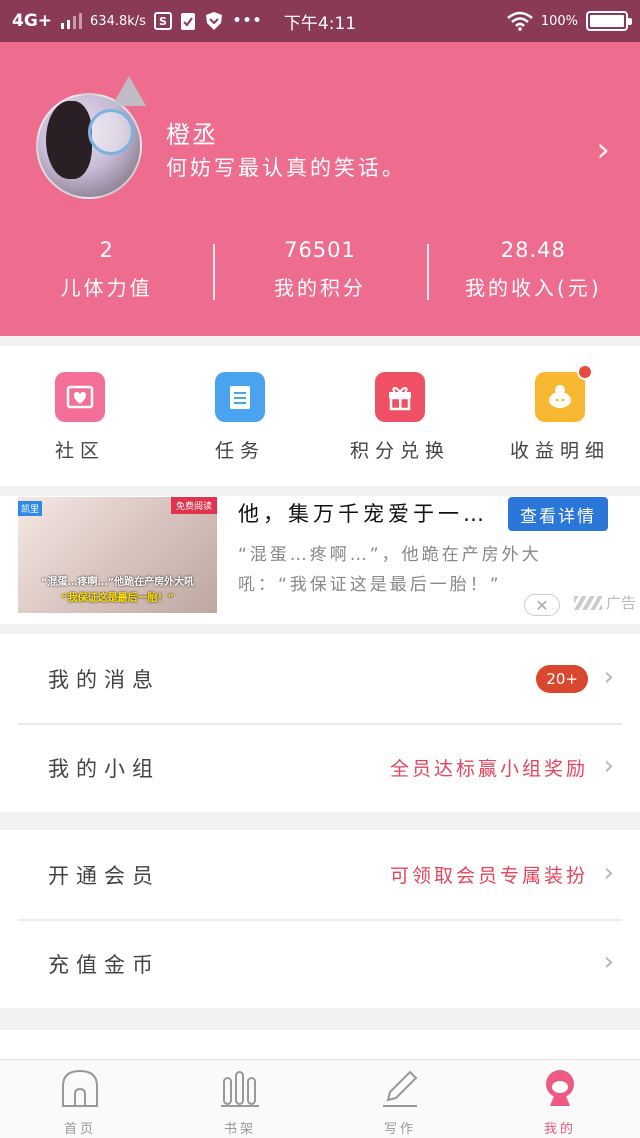  I want to click on s-app-icon: S, so click(162, 21).